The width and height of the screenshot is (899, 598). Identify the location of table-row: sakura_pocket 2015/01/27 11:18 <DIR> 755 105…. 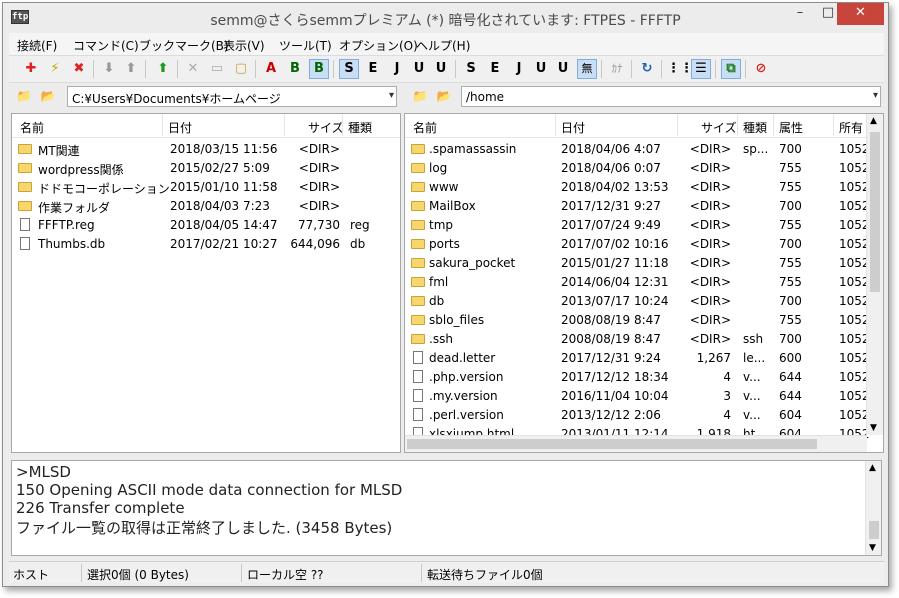
(637, 263).